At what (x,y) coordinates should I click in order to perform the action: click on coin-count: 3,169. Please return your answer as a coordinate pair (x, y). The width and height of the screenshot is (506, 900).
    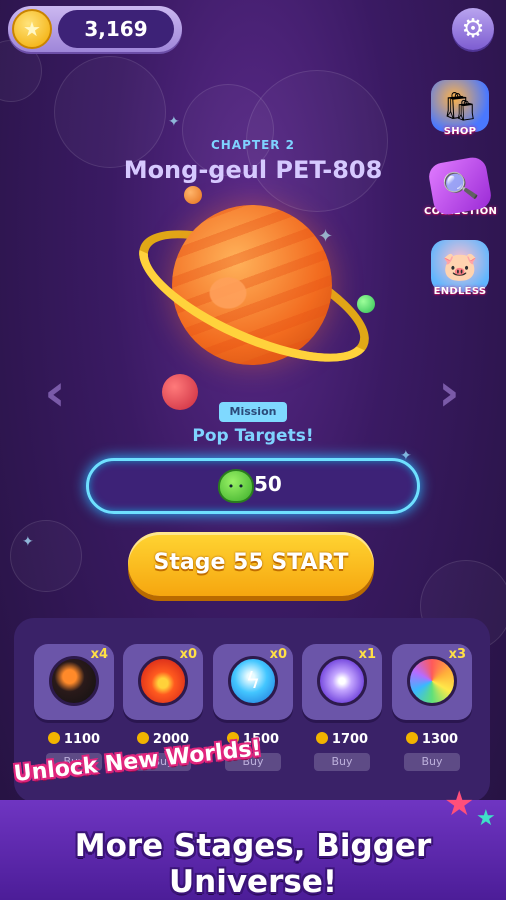
    Looking at the image, I should click on (116, 29).